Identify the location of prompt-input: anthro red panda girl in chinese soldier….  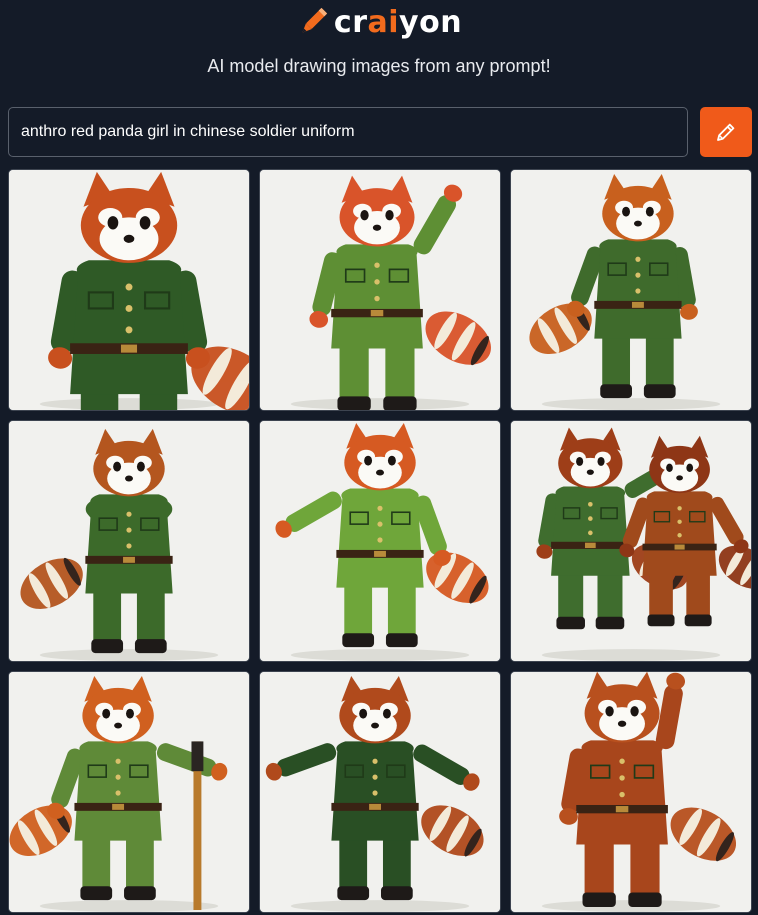
(348, 132).